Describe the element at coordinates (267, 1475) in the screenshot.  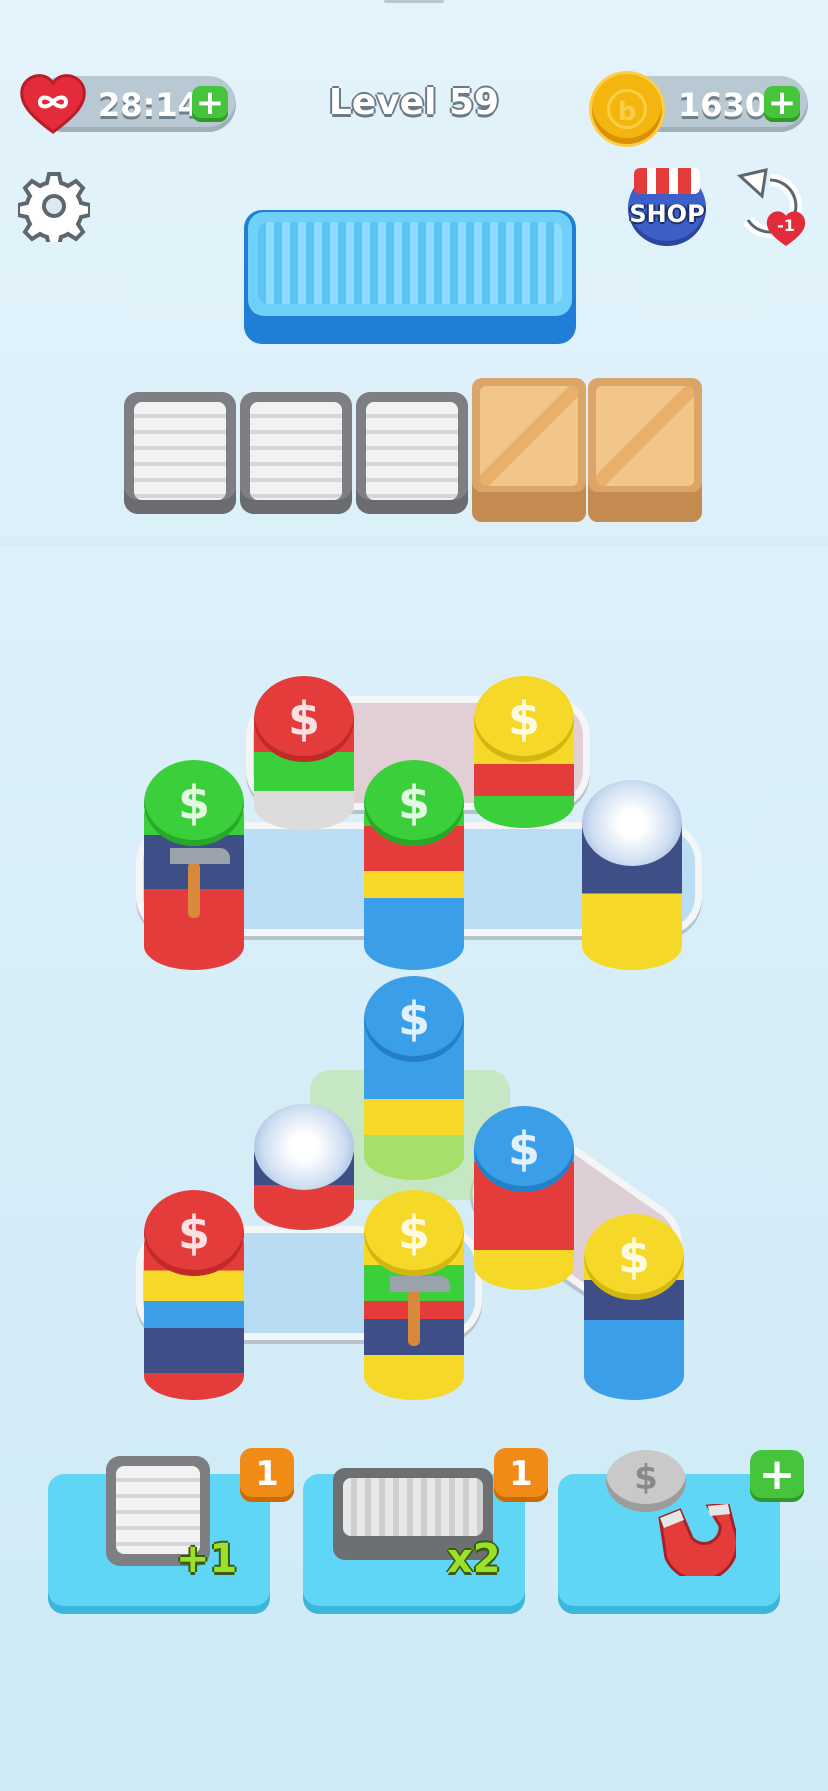
I see `booster-extra-slot-count: 1` at that location.